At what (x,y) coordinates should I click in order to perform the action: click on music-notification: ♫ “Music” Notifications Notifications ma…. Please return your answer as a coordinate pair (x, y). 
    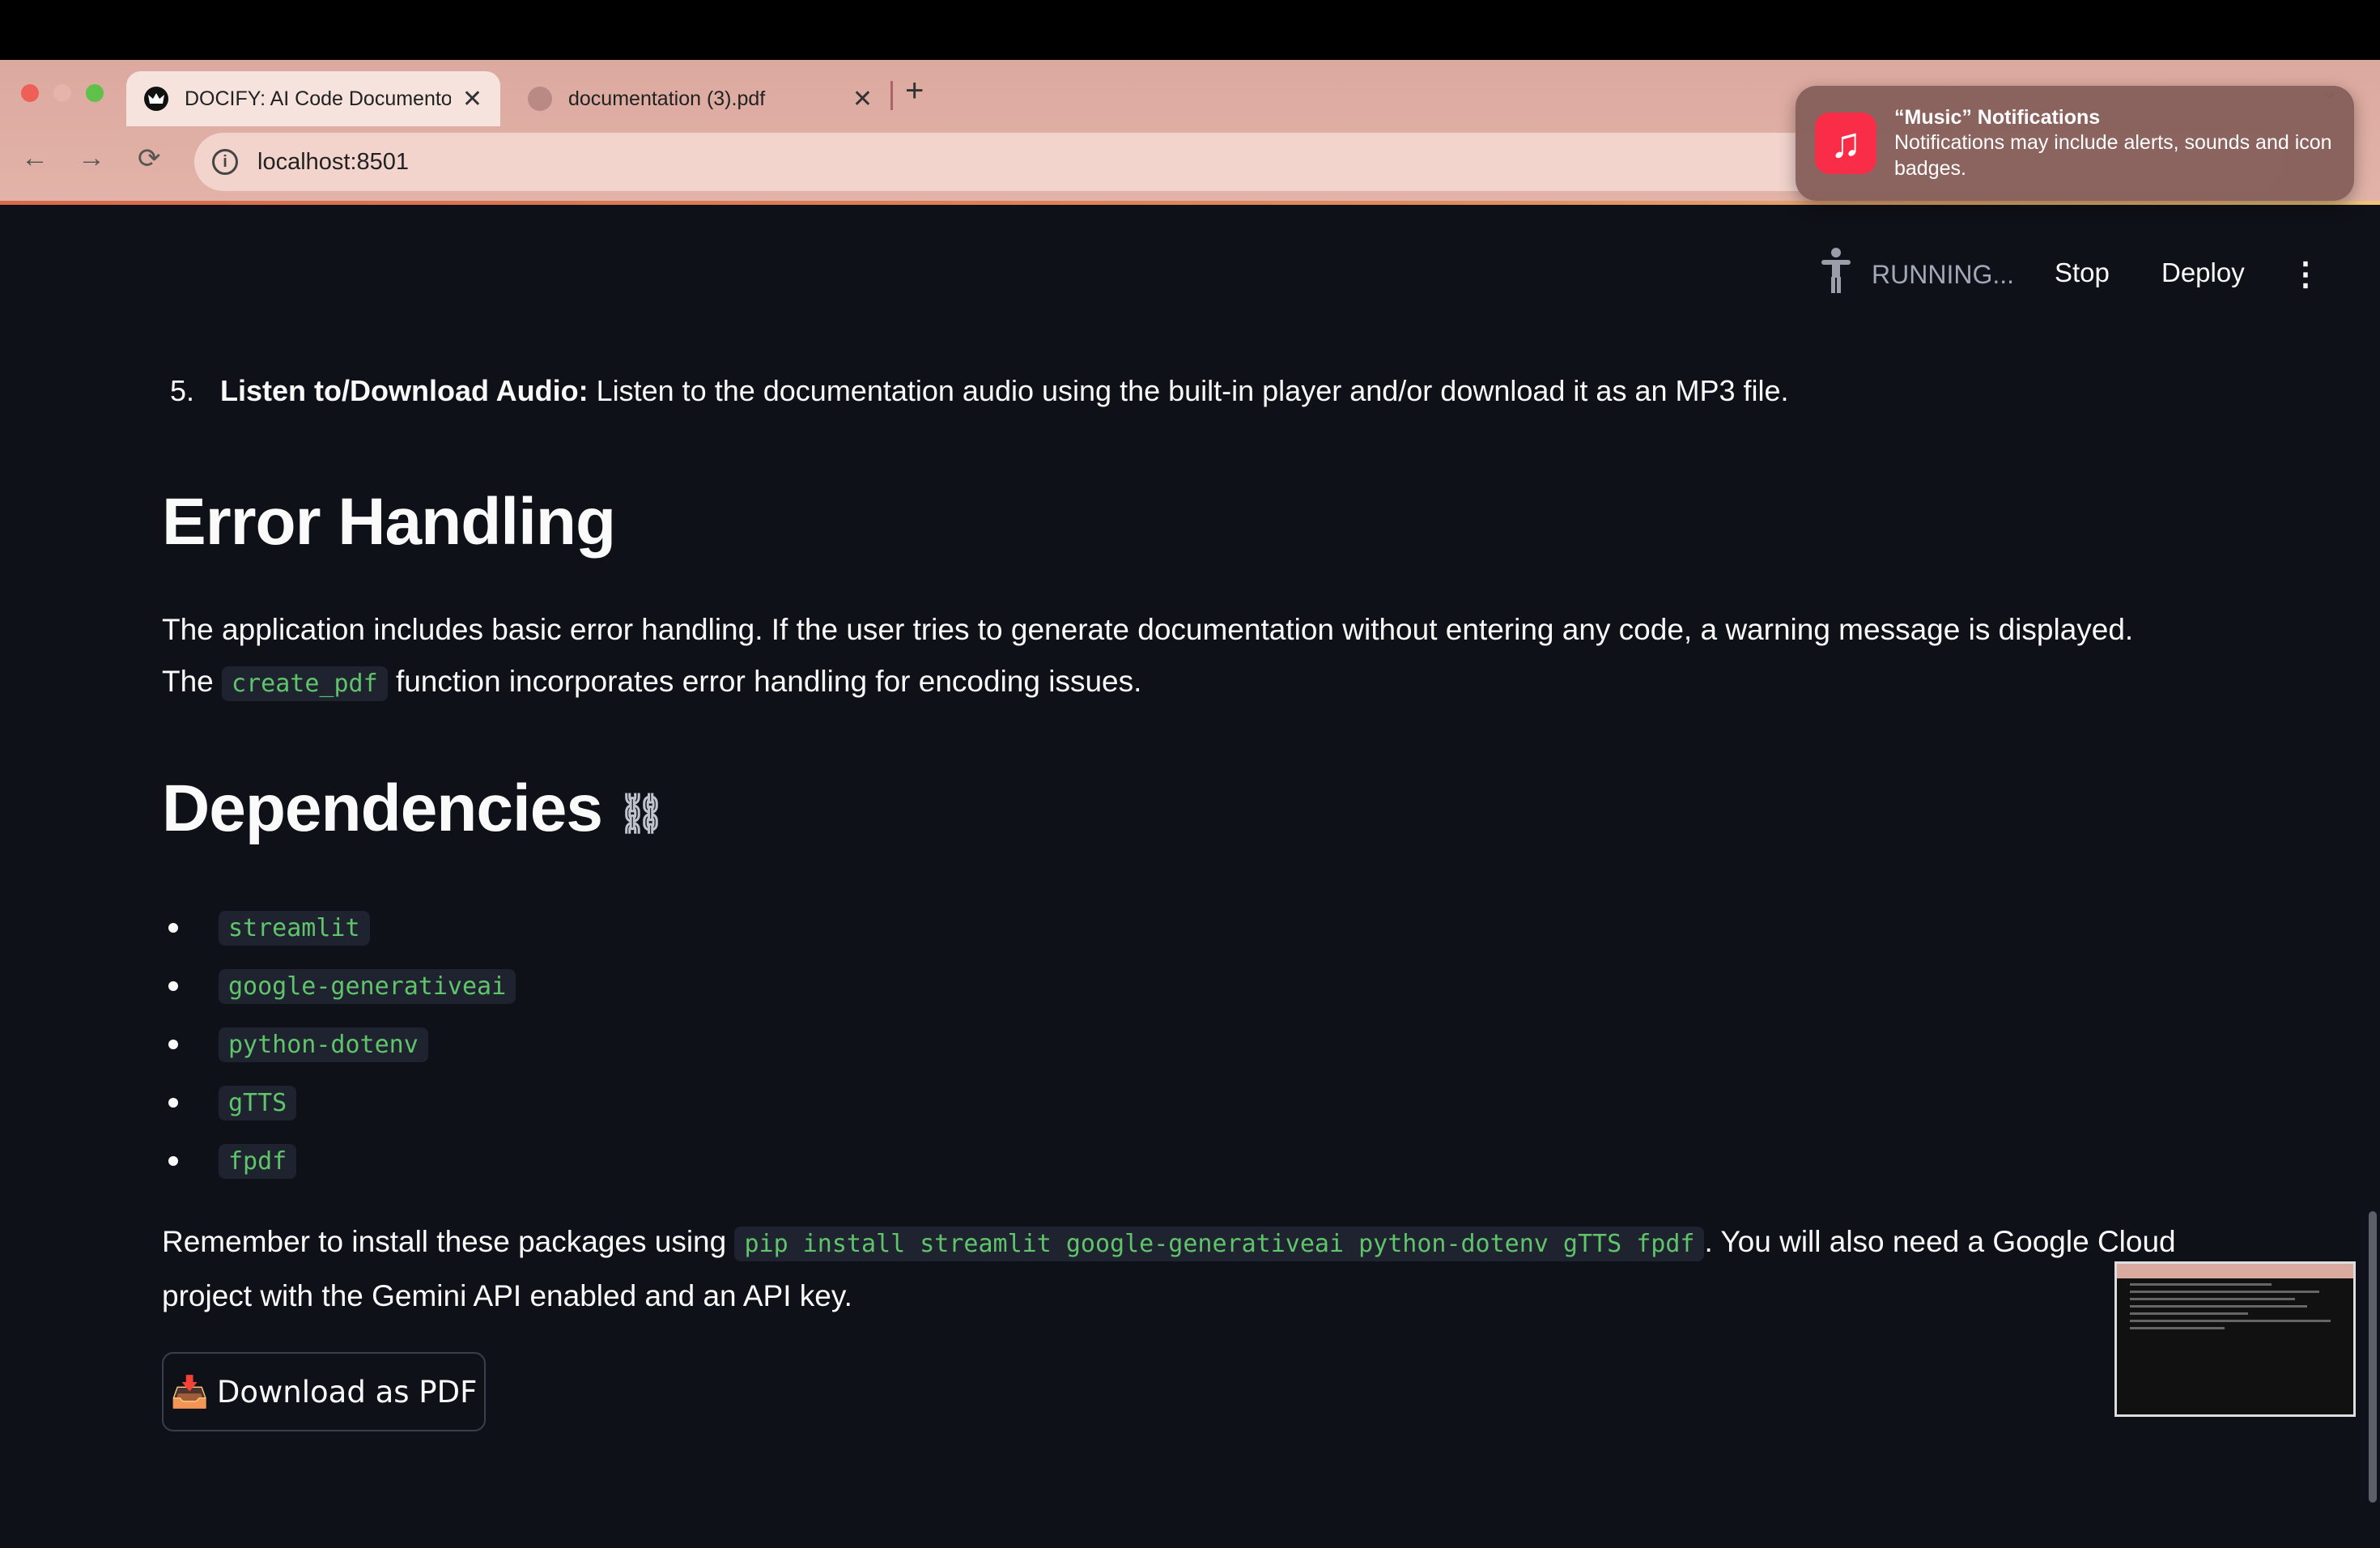
    Looking at the image, I should click on (2075, 143).